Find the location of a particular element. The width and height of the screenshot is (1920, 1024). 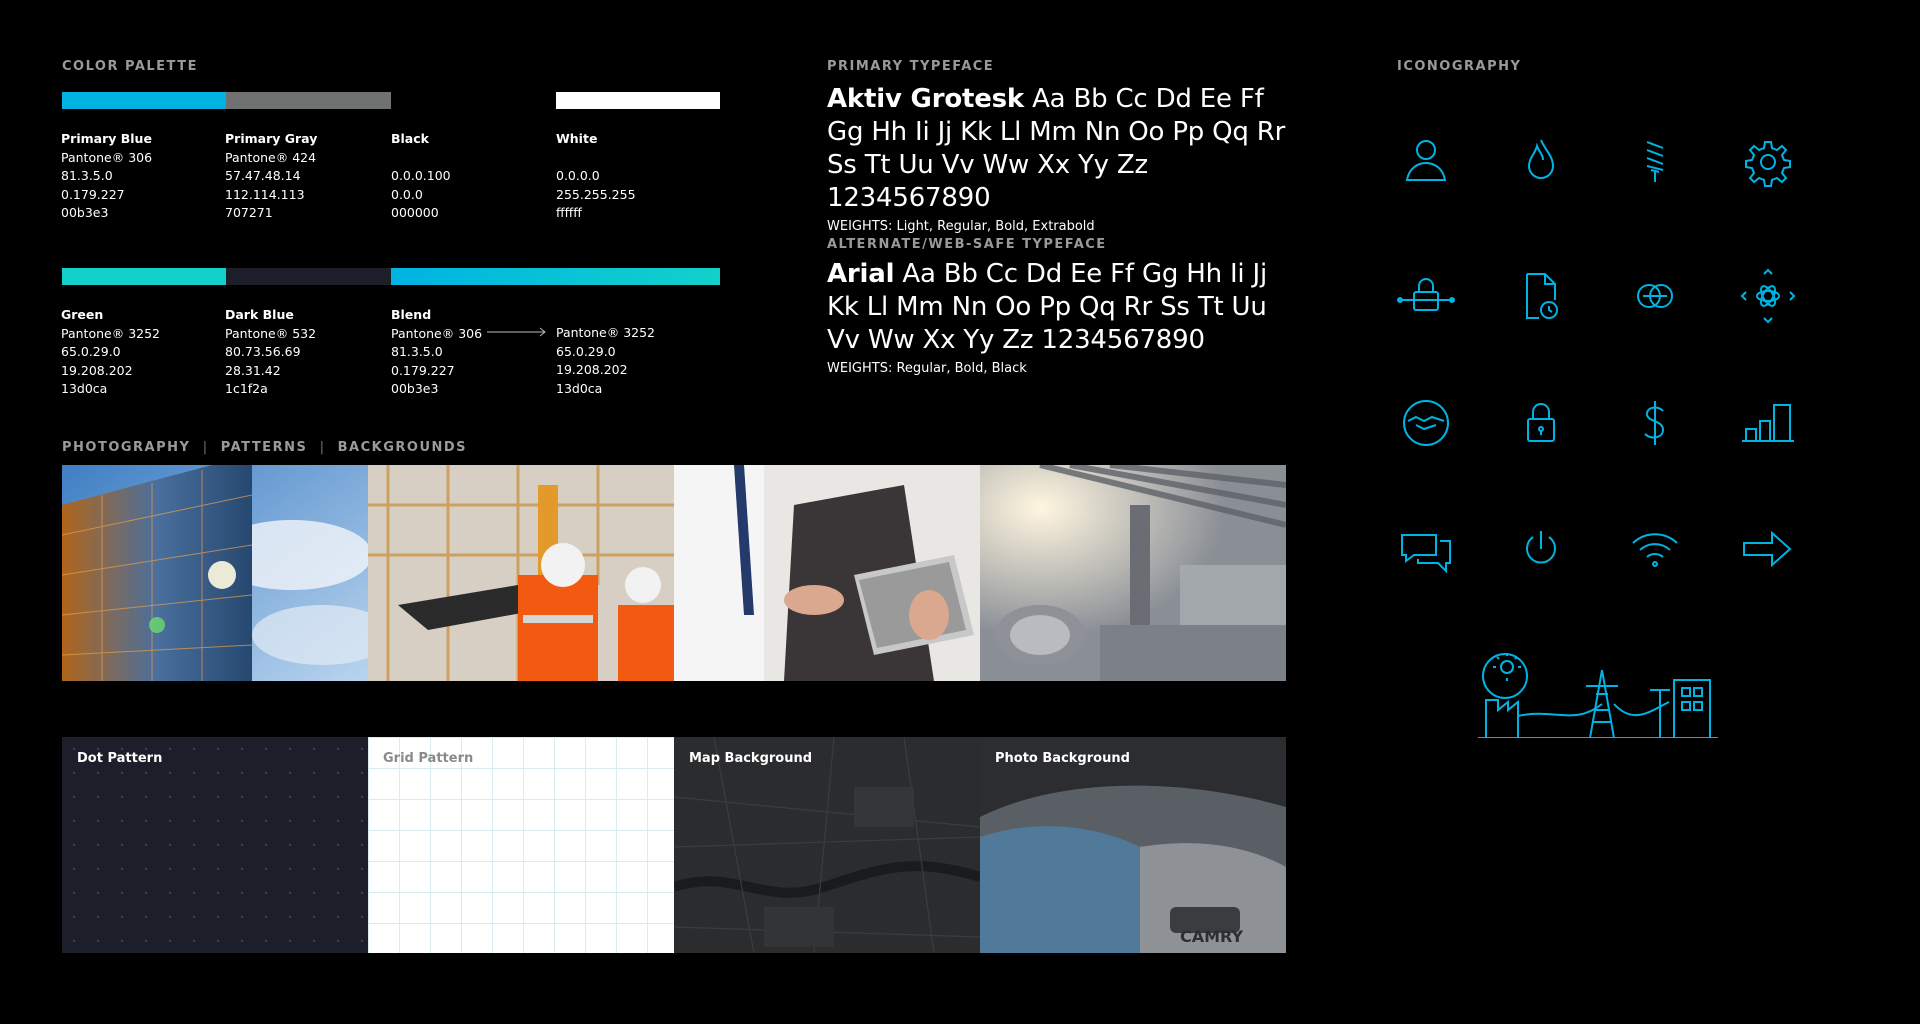

atom-arrows-icon is located at coordinates (1768, 296).